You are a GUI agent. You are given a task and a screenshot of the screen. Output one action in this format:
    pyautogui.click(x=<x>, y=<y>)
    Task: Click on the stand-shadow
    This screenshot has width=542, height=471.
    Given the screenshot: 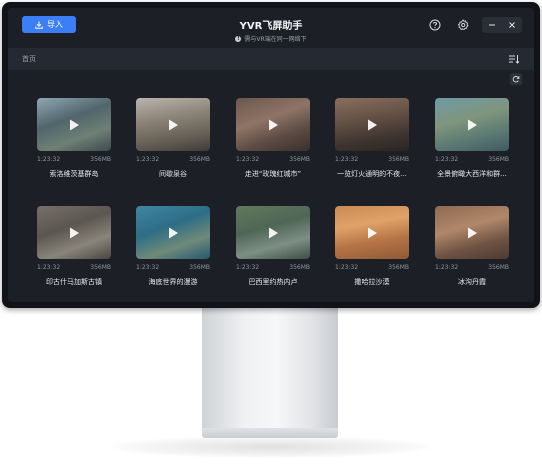 What is the action you would take?
    pyautogui.click(x=270, y=447)
    